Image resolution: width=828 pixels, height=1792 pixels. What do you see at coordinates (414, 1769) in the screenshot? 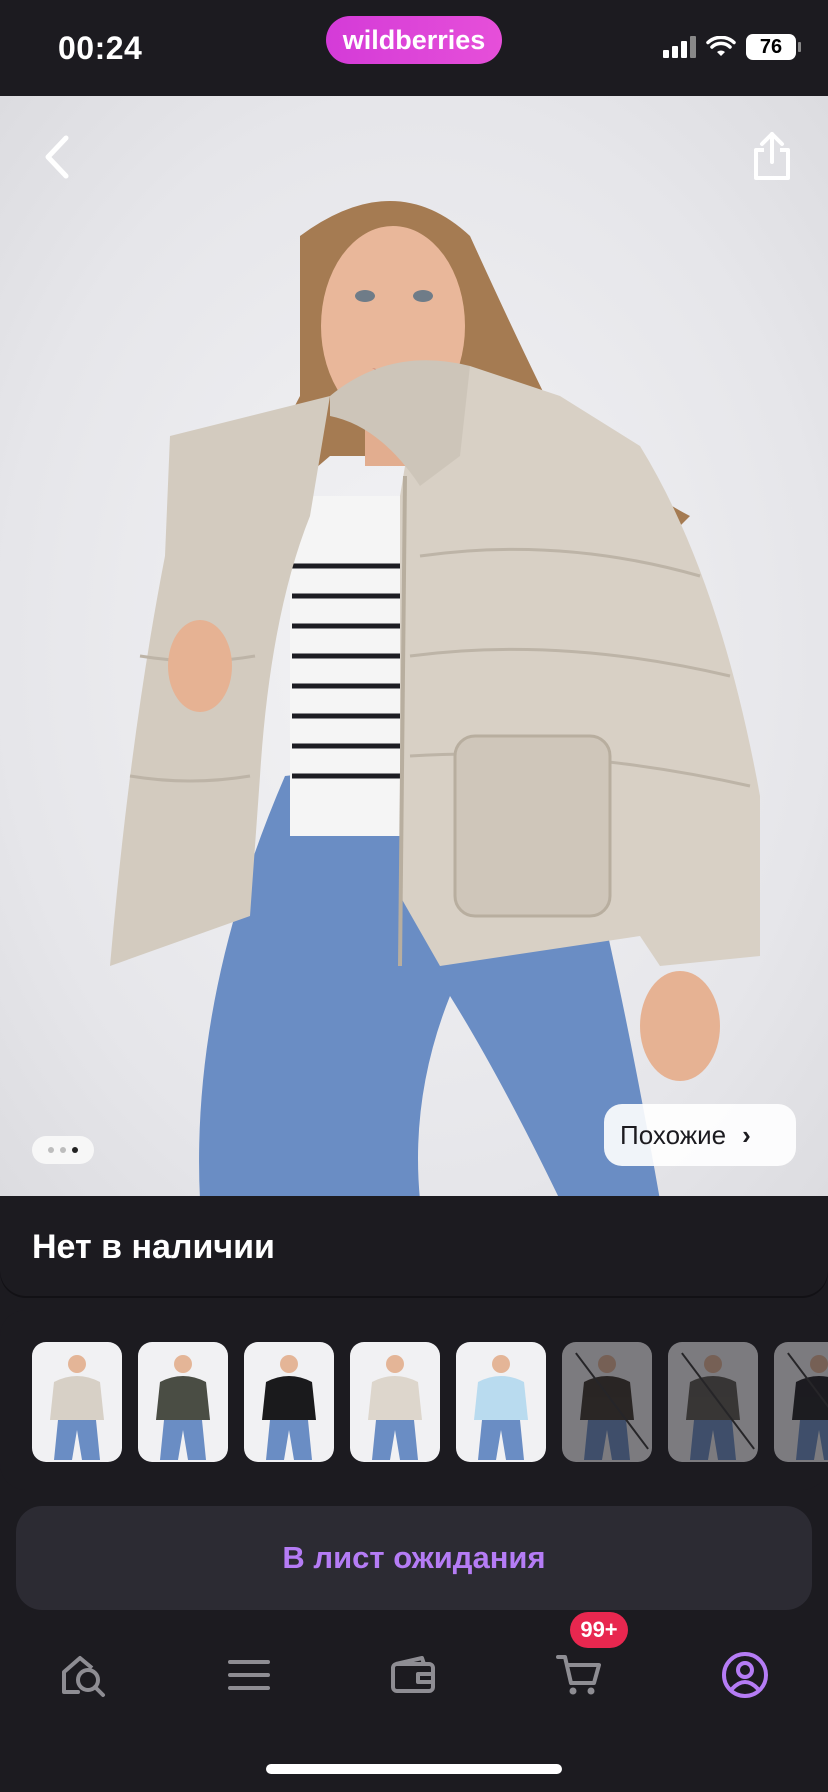
I see `home-indicator` at bounding box center [414, 1769].